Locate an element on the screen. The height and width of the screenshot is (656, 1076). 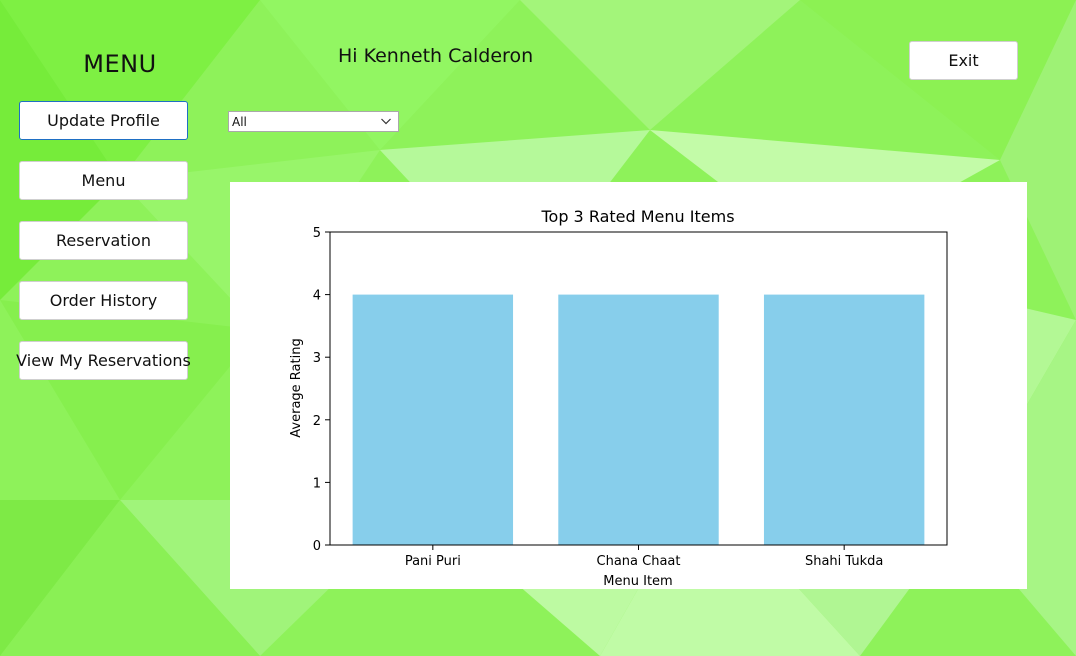
y-axis-label: Average Rating is located at coordinates (296, 387).